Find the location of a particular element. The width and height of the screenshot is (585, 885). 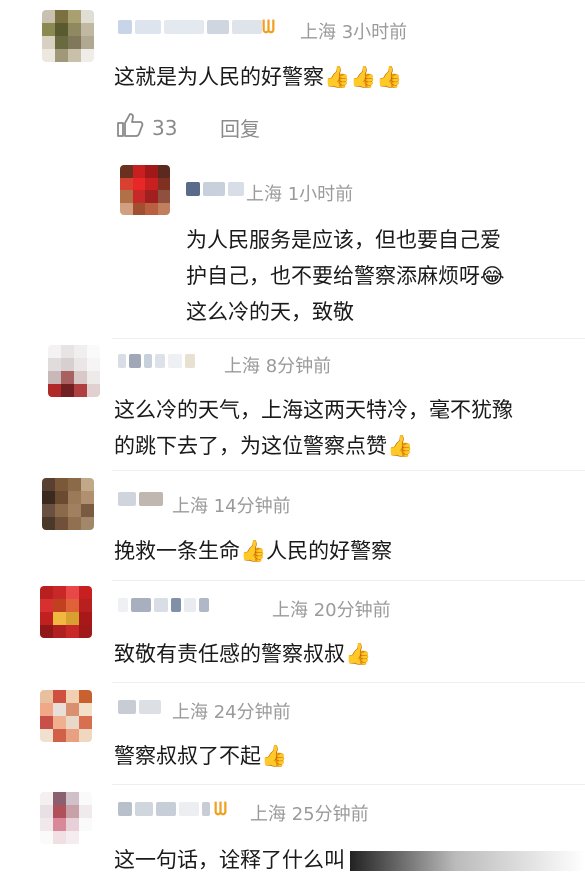

comment-time: 24分钟前 is located at coordinates (252, 712).